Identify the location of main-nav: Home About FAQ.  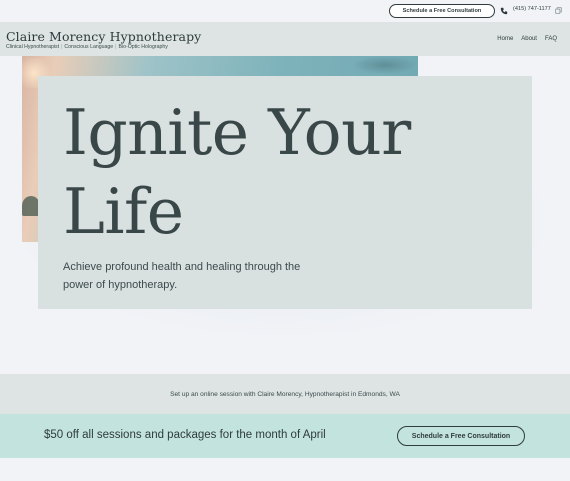
(527, 39).